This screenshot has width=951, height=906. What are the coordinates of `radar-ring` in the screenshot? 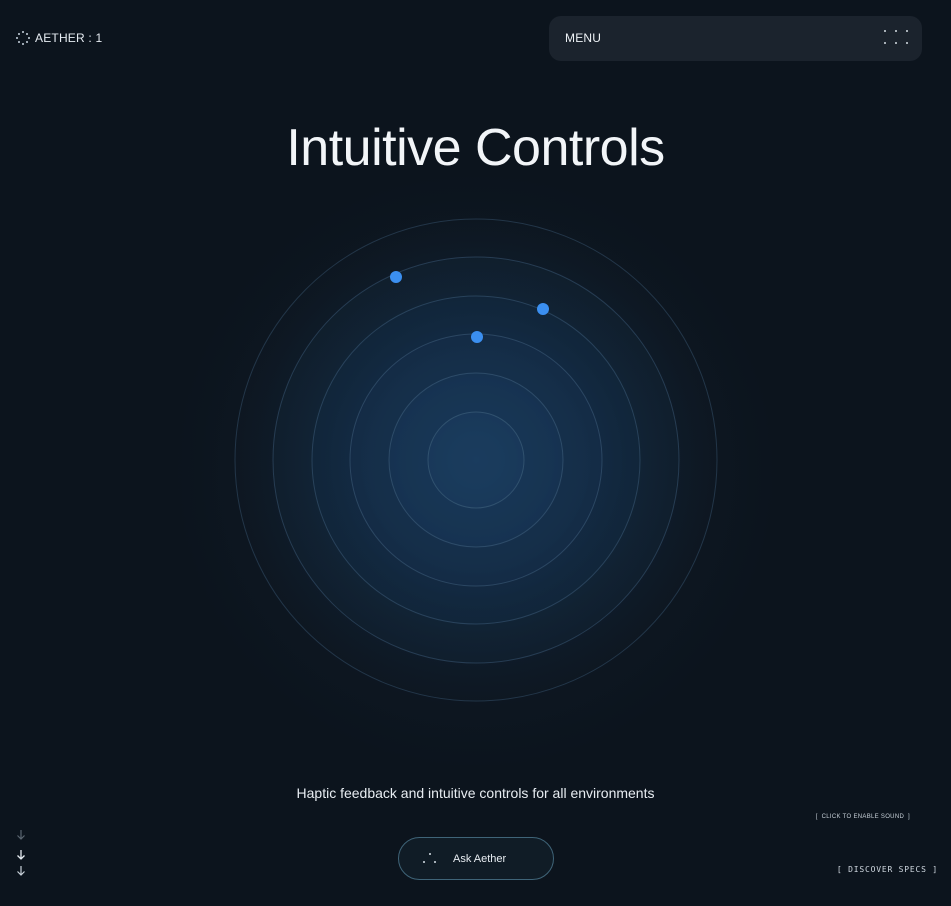 It's located at (476, 460).